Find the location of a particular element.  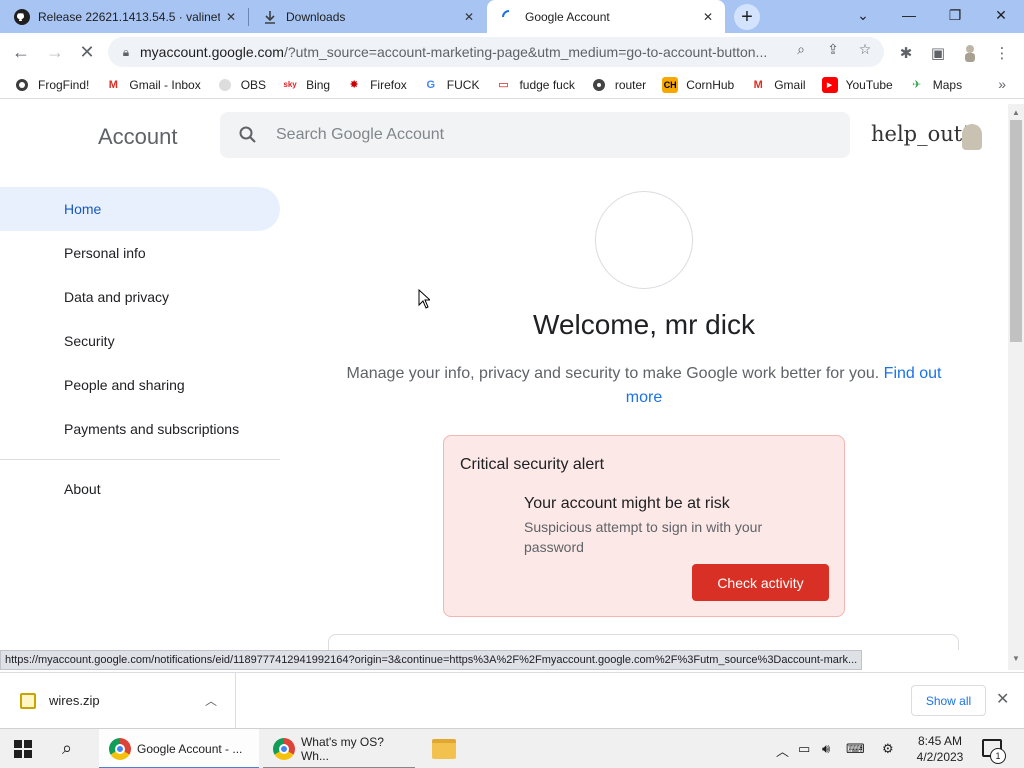

restore-icon: ❐ is located at coordinates (955, 15).